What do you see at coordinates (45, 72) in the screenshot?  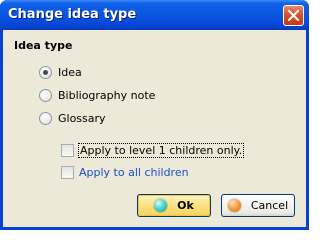 I see `radio-idea` at bounding box center [45, 72].